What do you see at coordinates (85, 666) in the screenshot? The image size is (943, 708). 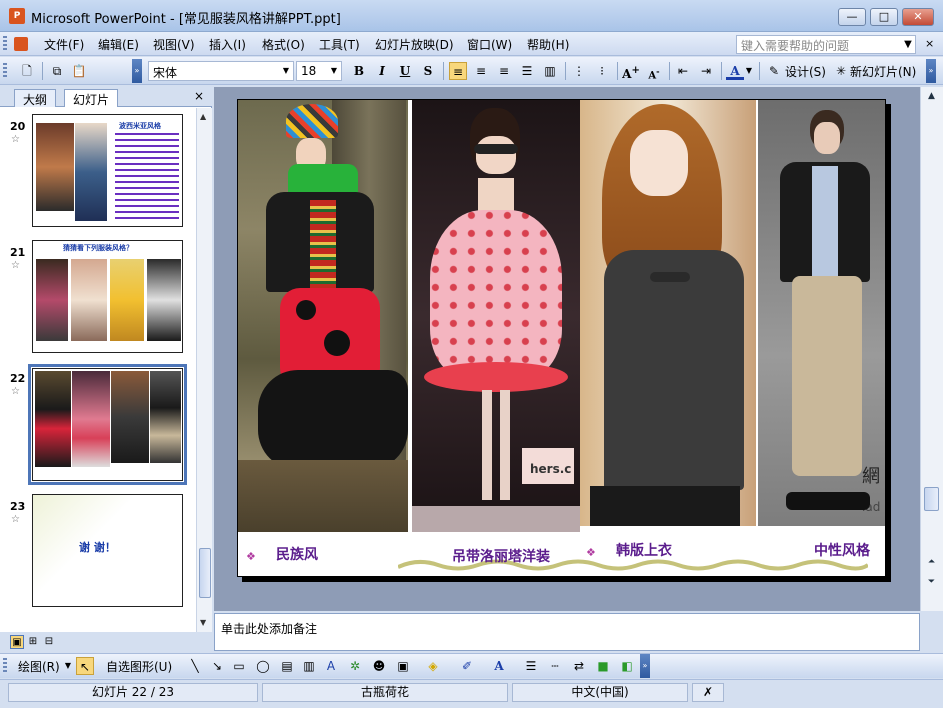 I see `select-pointer-icon: ↖` at bounding box center [85, 666].